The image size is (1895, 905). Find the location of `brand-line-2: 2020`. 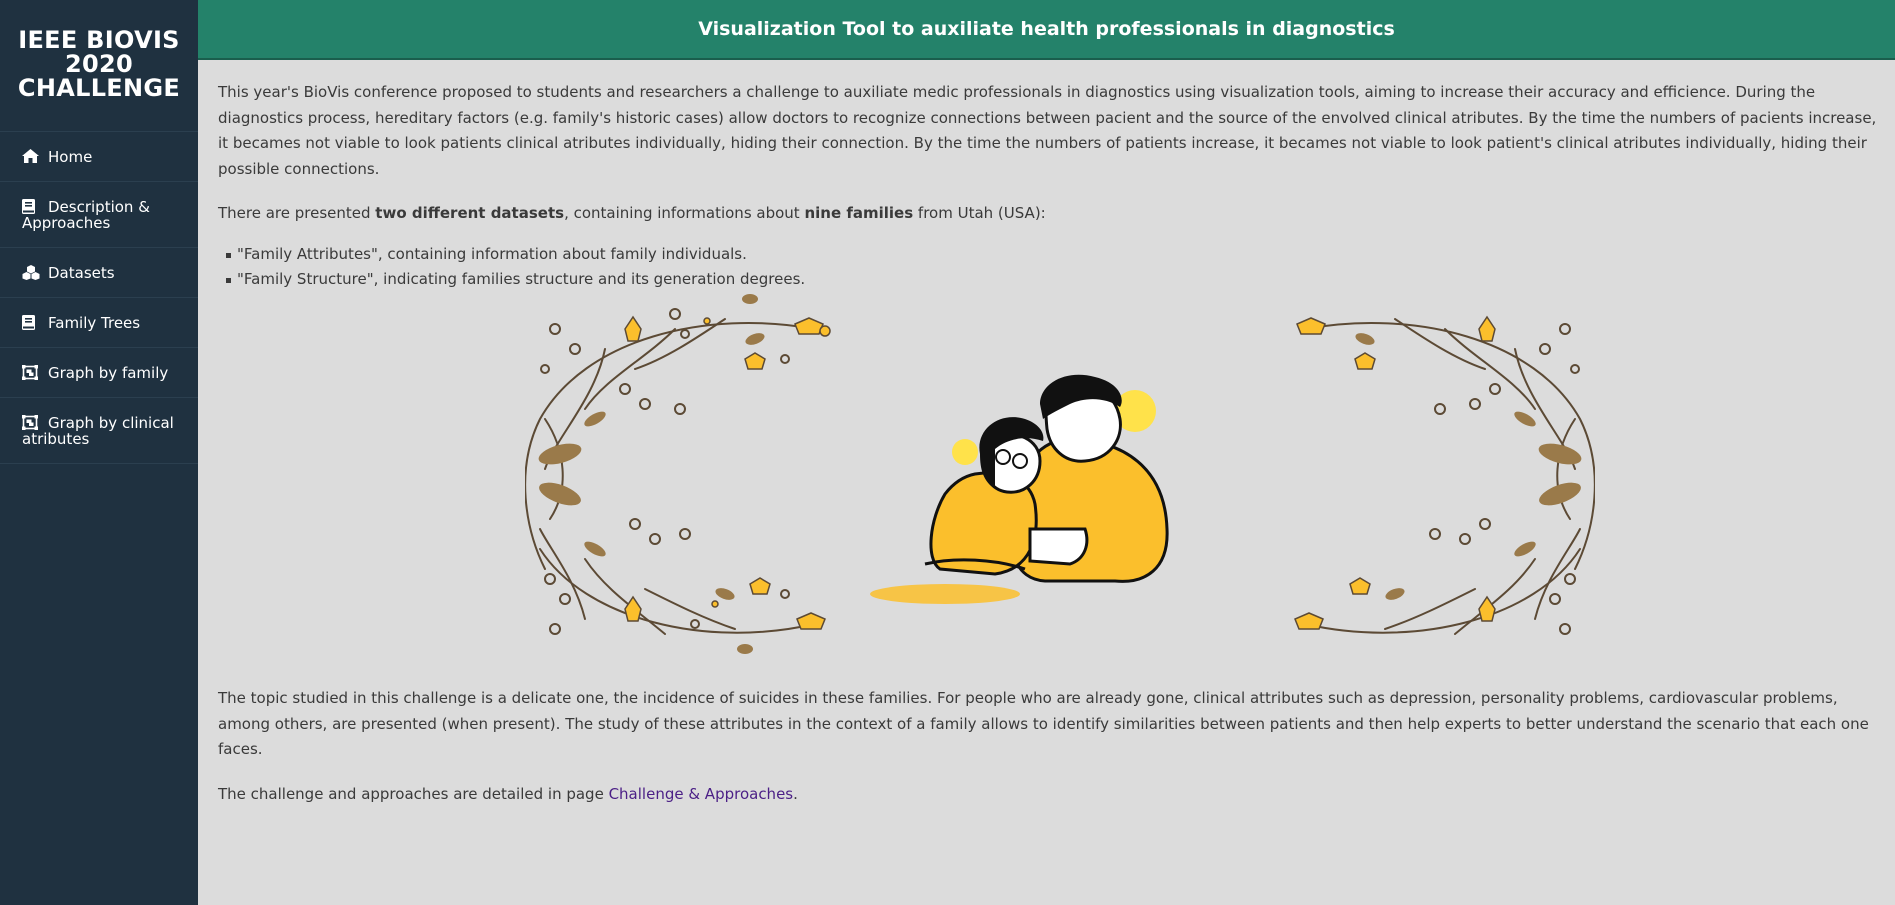

brand-line-2: 2020 is located at coordinates (99, 64).